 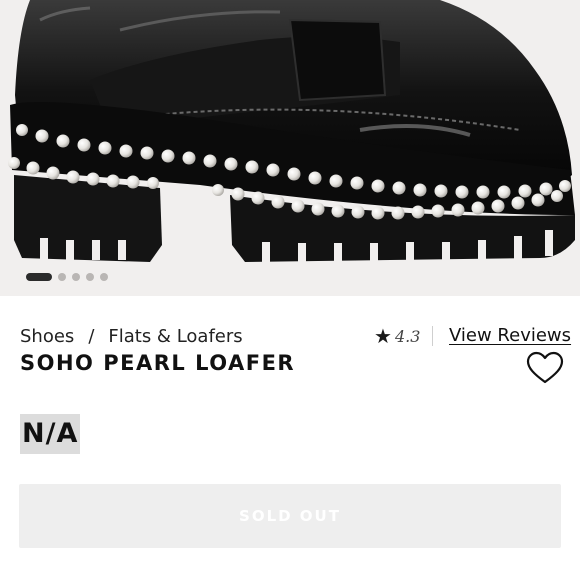 What do you see at coordinates (383, 336) in the screenshot?
I see `star-icon: ★` at bounding box center [383, 336].